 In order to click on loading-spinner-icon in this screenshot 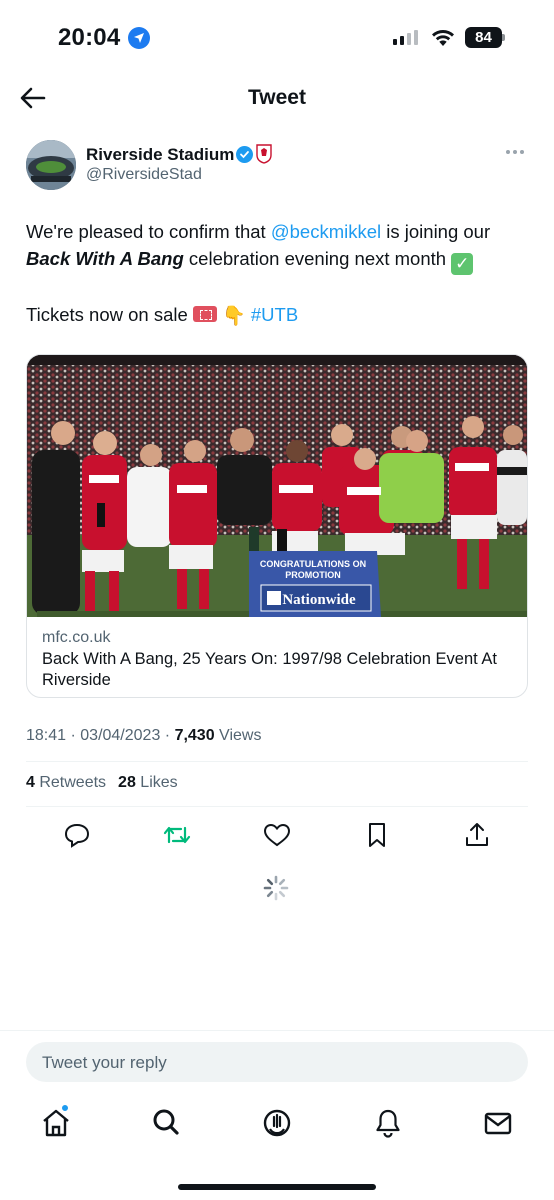, I will do `click(276, 888)`.